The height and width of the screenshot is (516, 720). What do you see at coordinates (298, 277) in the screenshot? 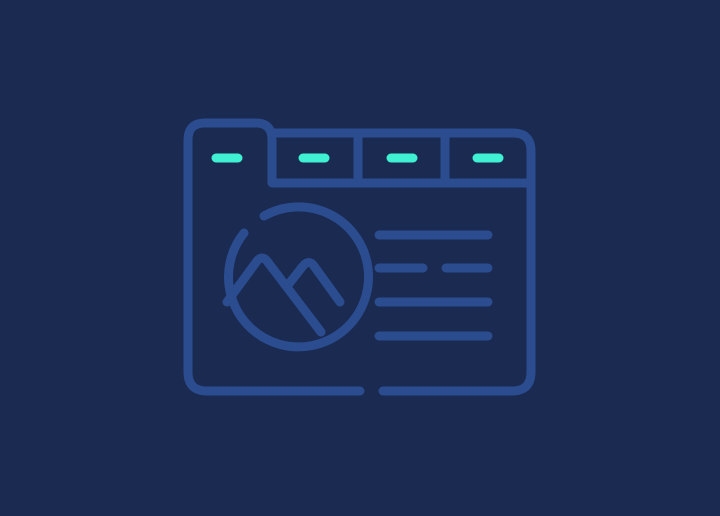
I see `image-placeholder-icon` at bounding box center [298, 277].